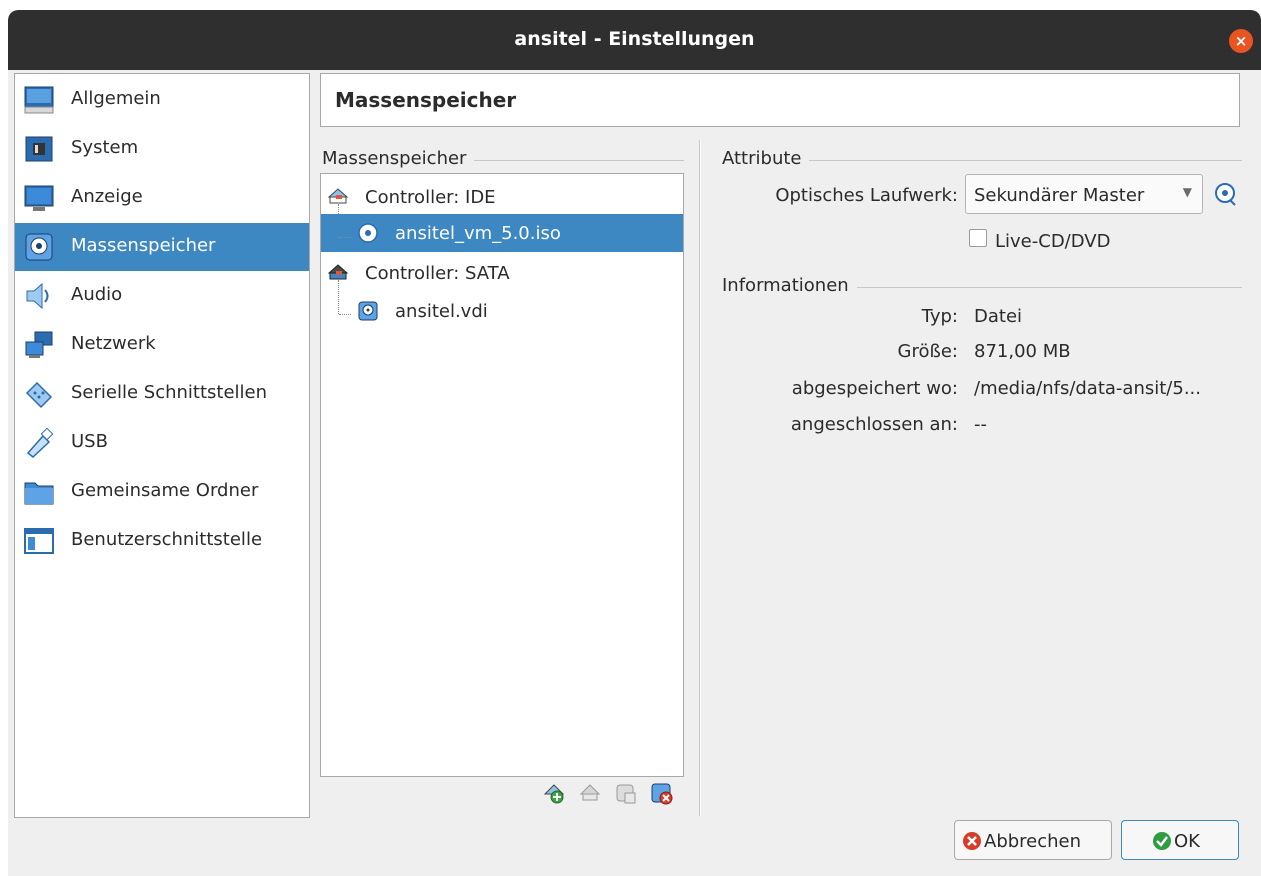 The image size is (1261, 876). I want to click on ok-button: OK, so click(1180, 840).